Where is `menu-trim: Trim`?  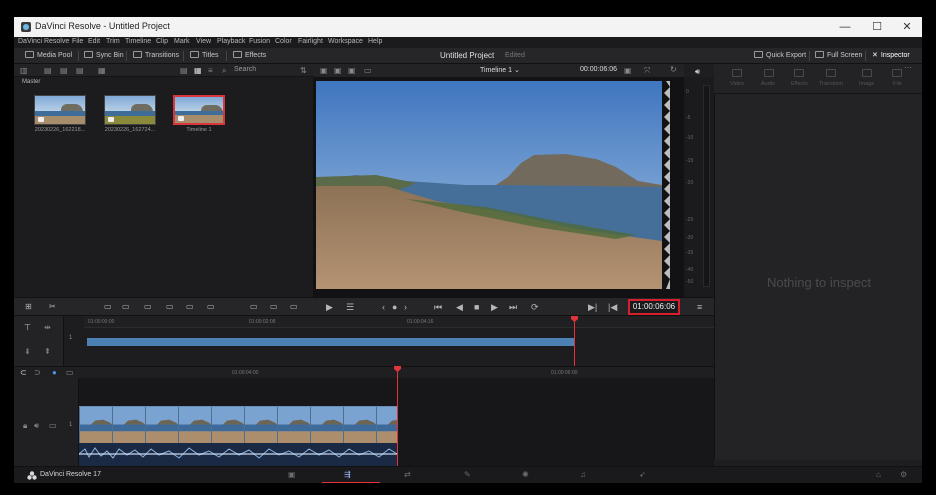
menu-trim: Trim is located at coordinates (113, 41).